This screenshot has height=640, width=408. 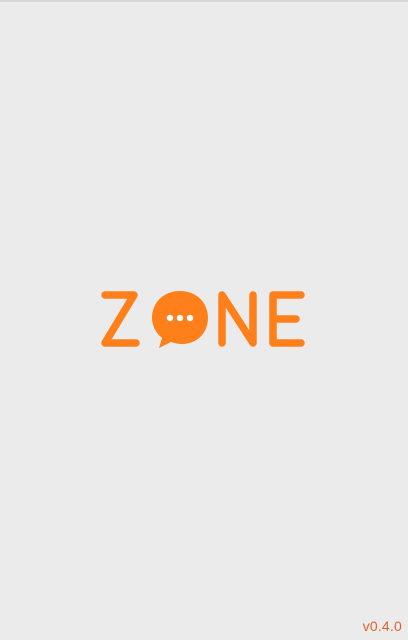 What do you see at coordinates (237, 319) in the screenshot?
I see `logo-letter-n` at bounding box center [237, 319].